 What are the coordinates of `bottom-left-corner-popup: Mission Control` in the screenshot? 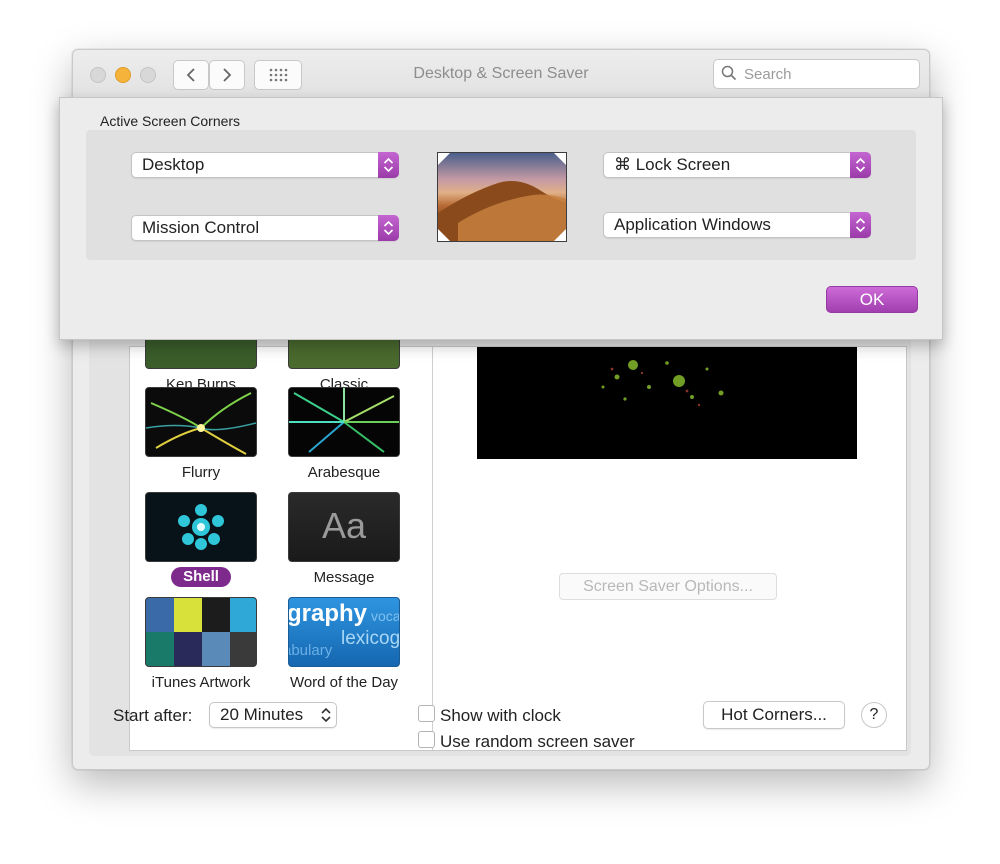 It's located at (265, 228).